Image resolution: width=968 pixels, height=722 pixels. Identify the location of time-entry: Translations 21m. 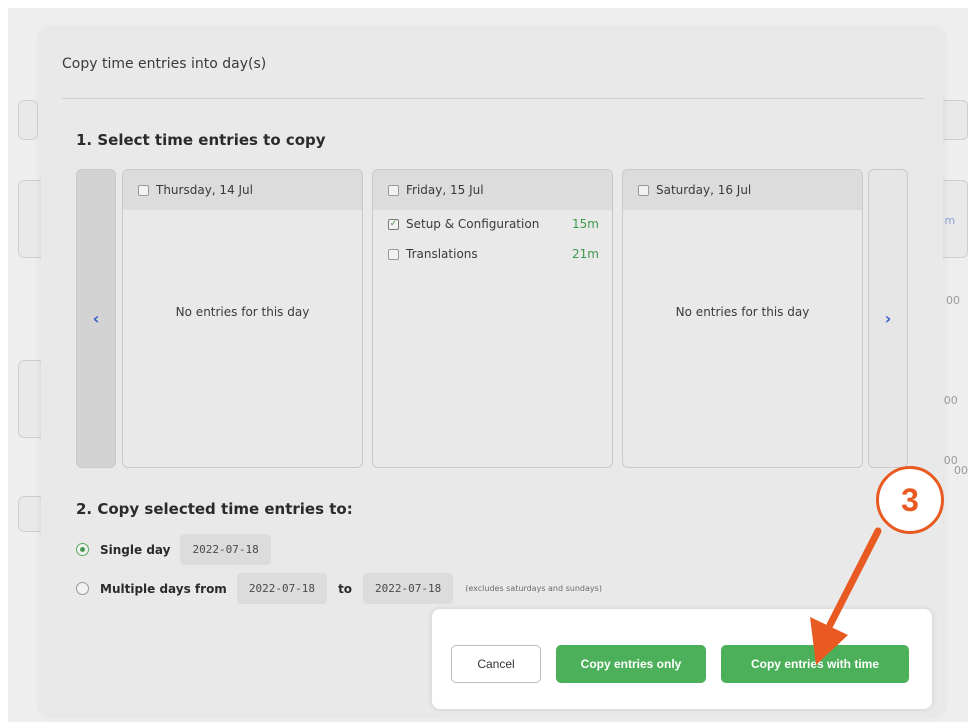
(493, 254).